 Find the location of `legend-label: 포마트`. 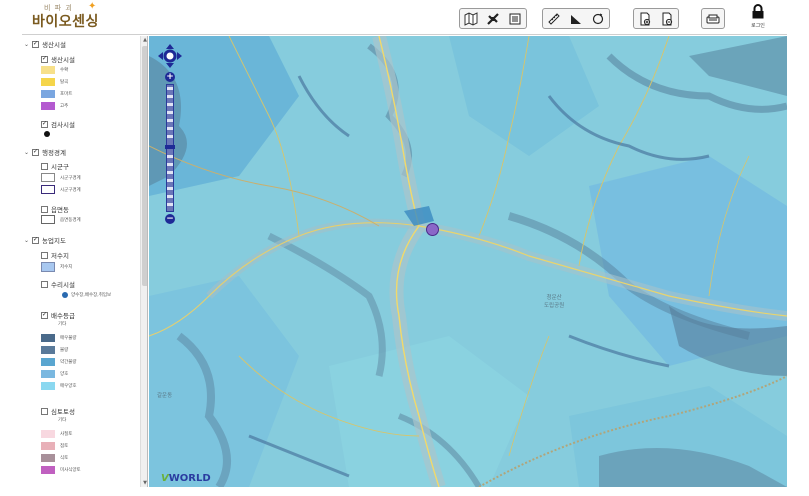

legend-label: 포마트 is located at coordinates (66, 94).